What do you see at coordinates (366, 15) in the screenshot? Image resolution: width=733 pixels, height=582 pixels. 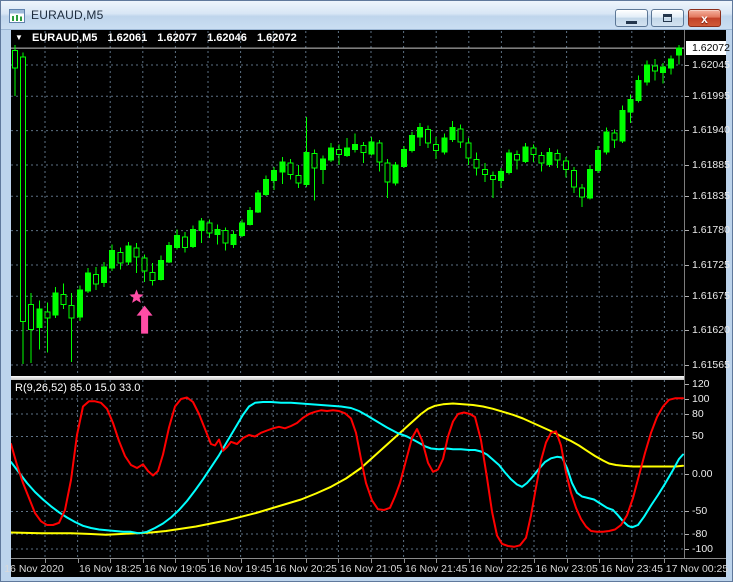 I see `title-bar: EURAUD,M5 x` at bounding box center [366, 15].